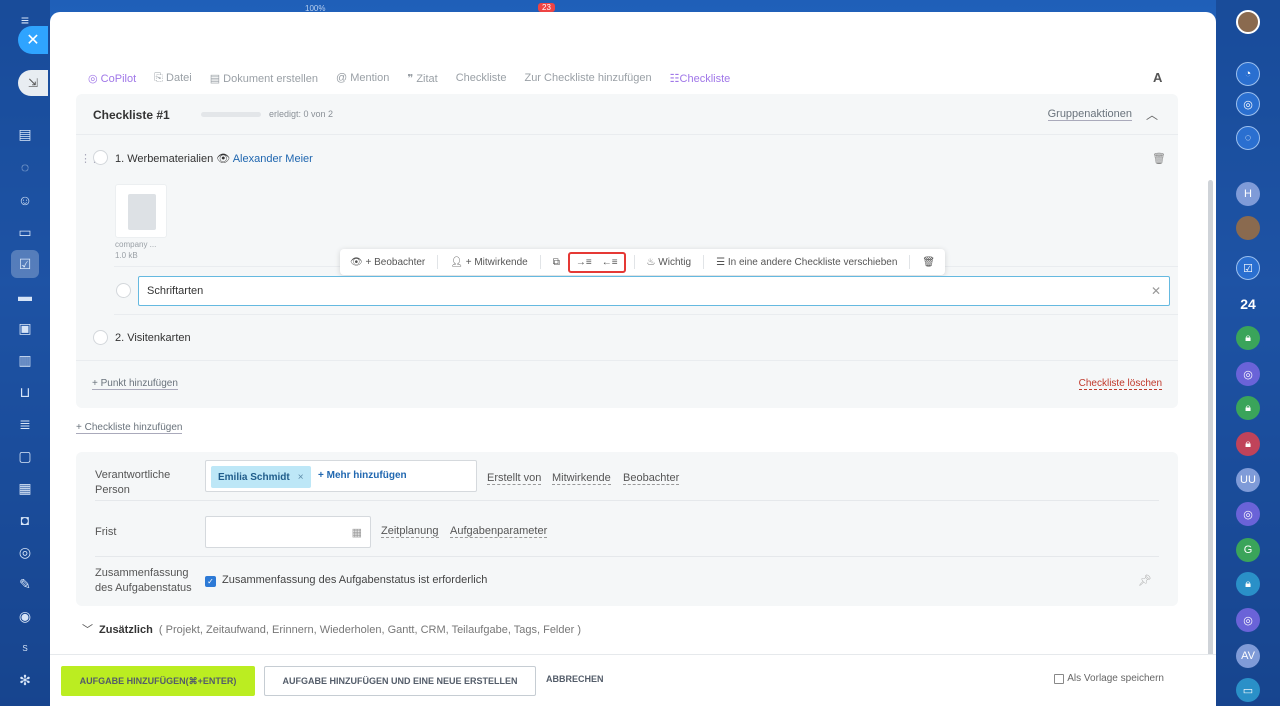 This screenshot has width=1280, height=706. Describe the element at coordinates (261, 477) in the screenshot. I see `responsible-chip: Emilia Schmidt ×` at that location.